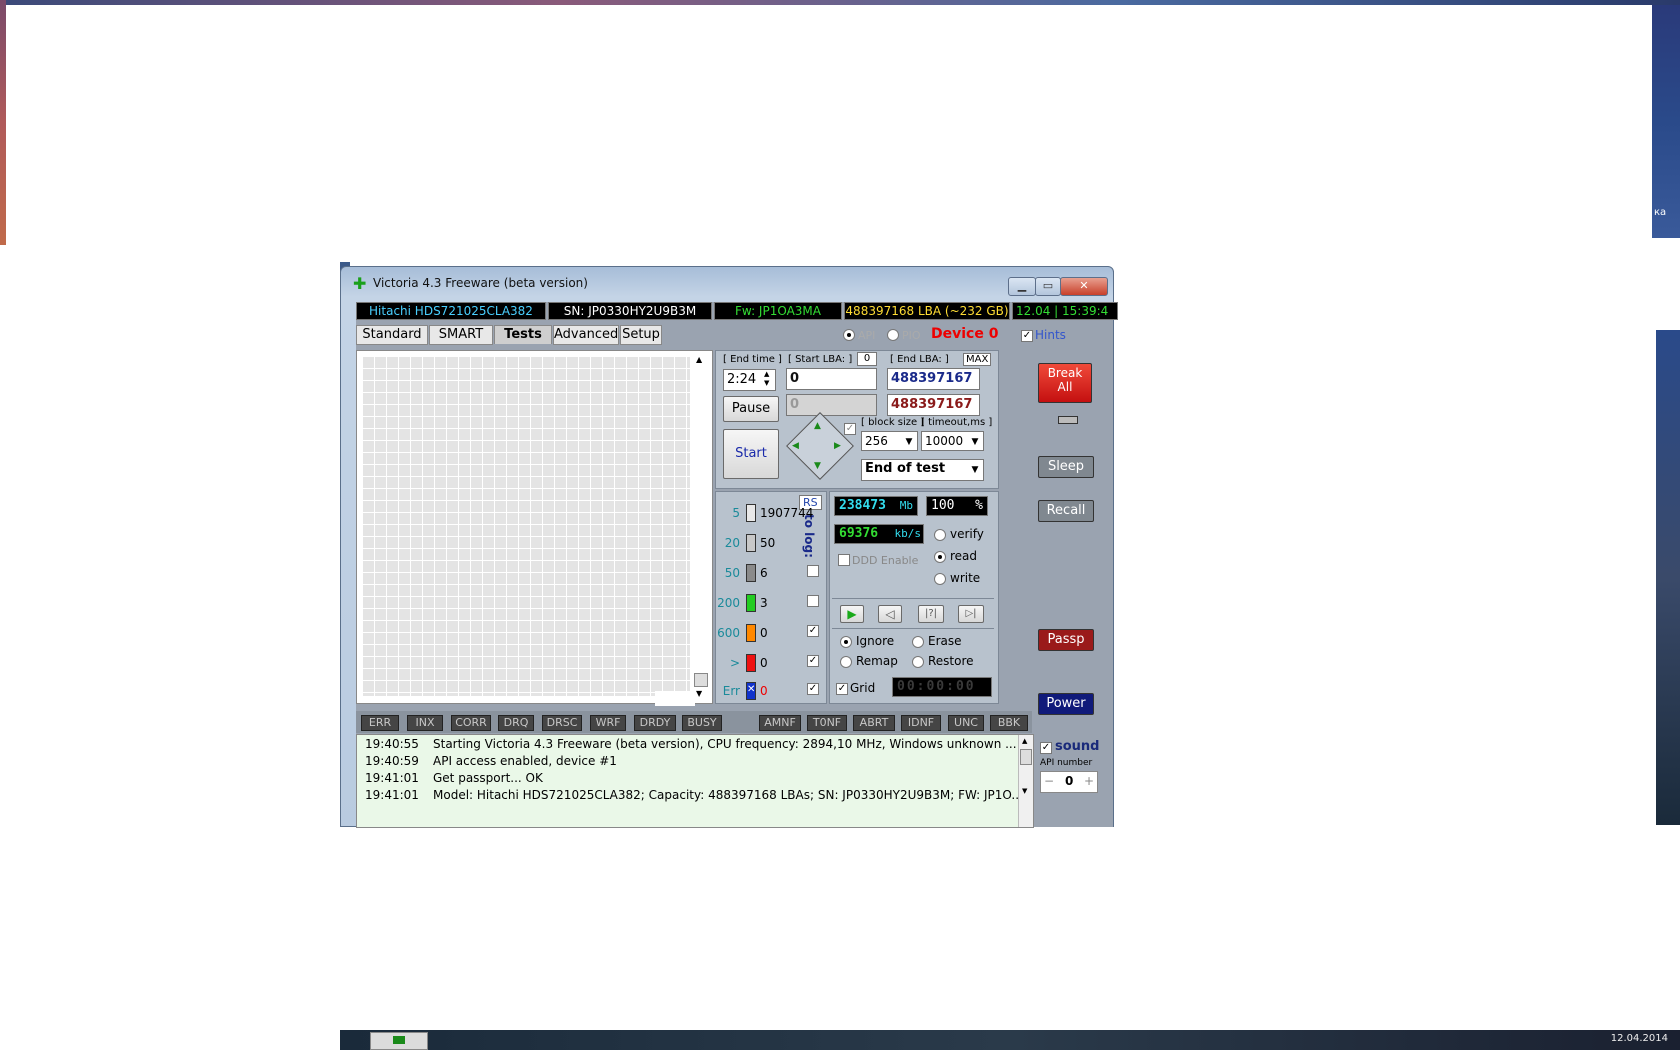 The height and width of the screenshot is (1050, 1680). I want to click on restore-radio, so click(918, 662).